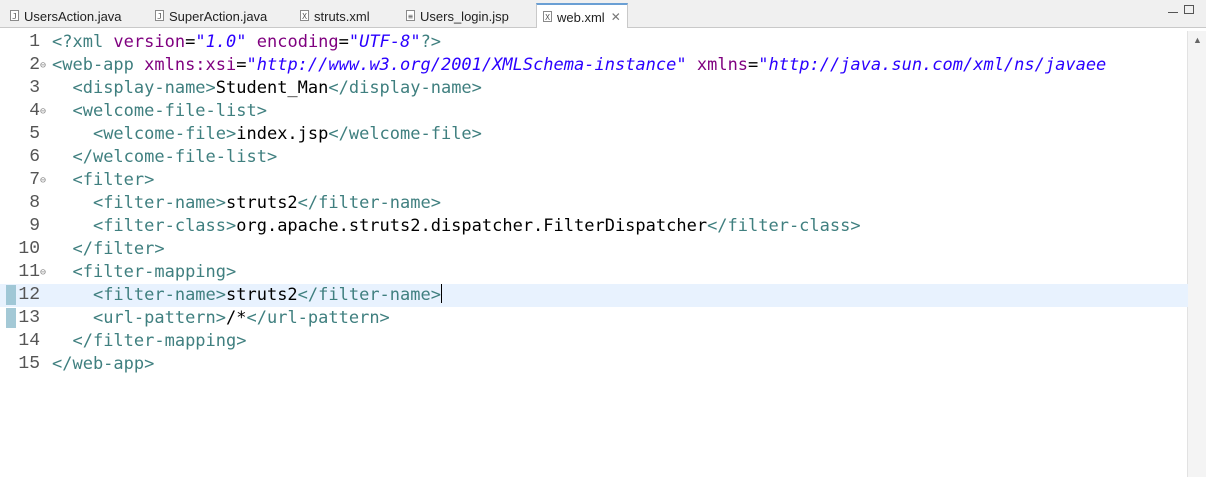  I want to click on token-attr: version, so click(149, 42).